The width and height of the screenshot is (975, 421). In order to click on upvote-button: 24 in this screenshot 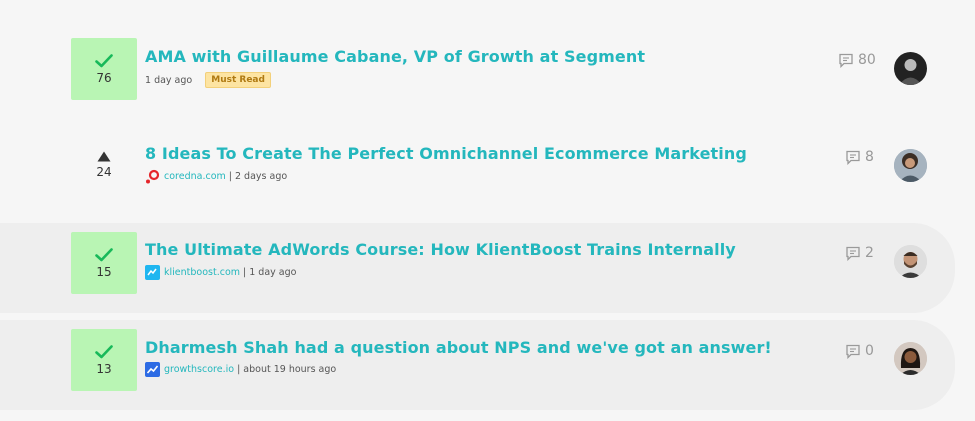, I will do `click(104, 165)`.